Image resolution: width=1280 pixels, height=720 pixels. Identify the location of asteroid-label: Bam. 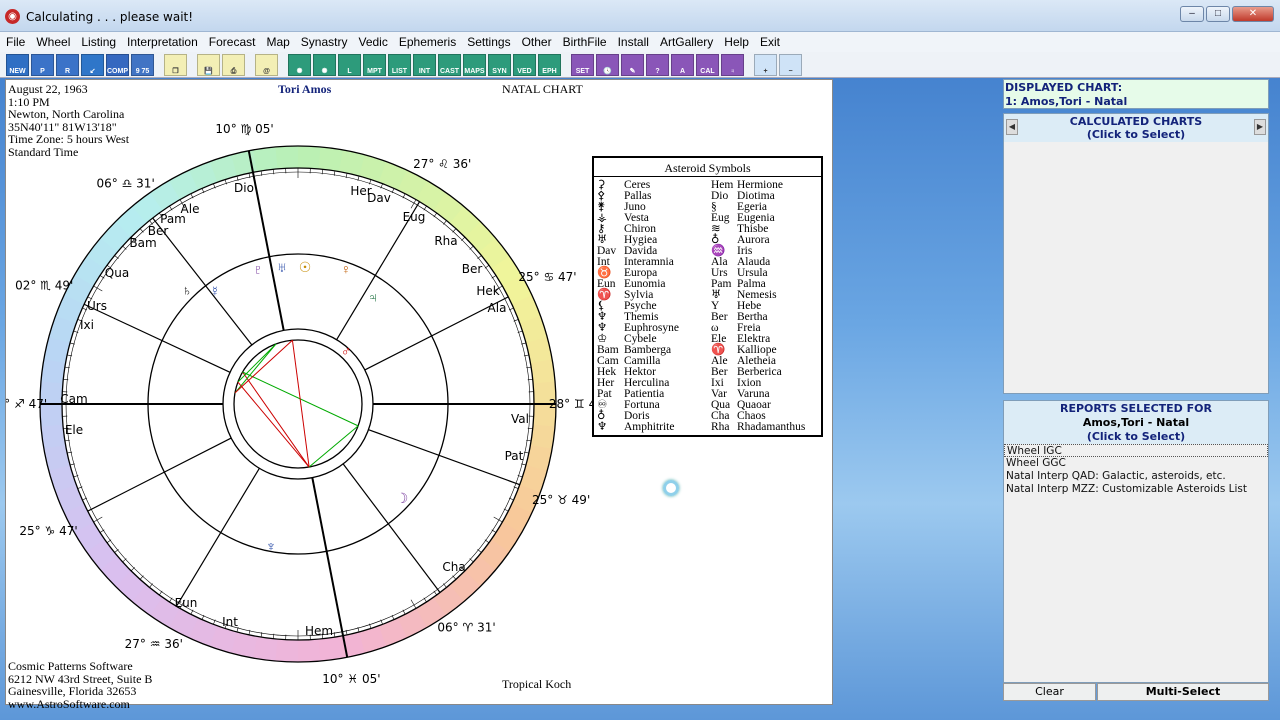
(142, 243).